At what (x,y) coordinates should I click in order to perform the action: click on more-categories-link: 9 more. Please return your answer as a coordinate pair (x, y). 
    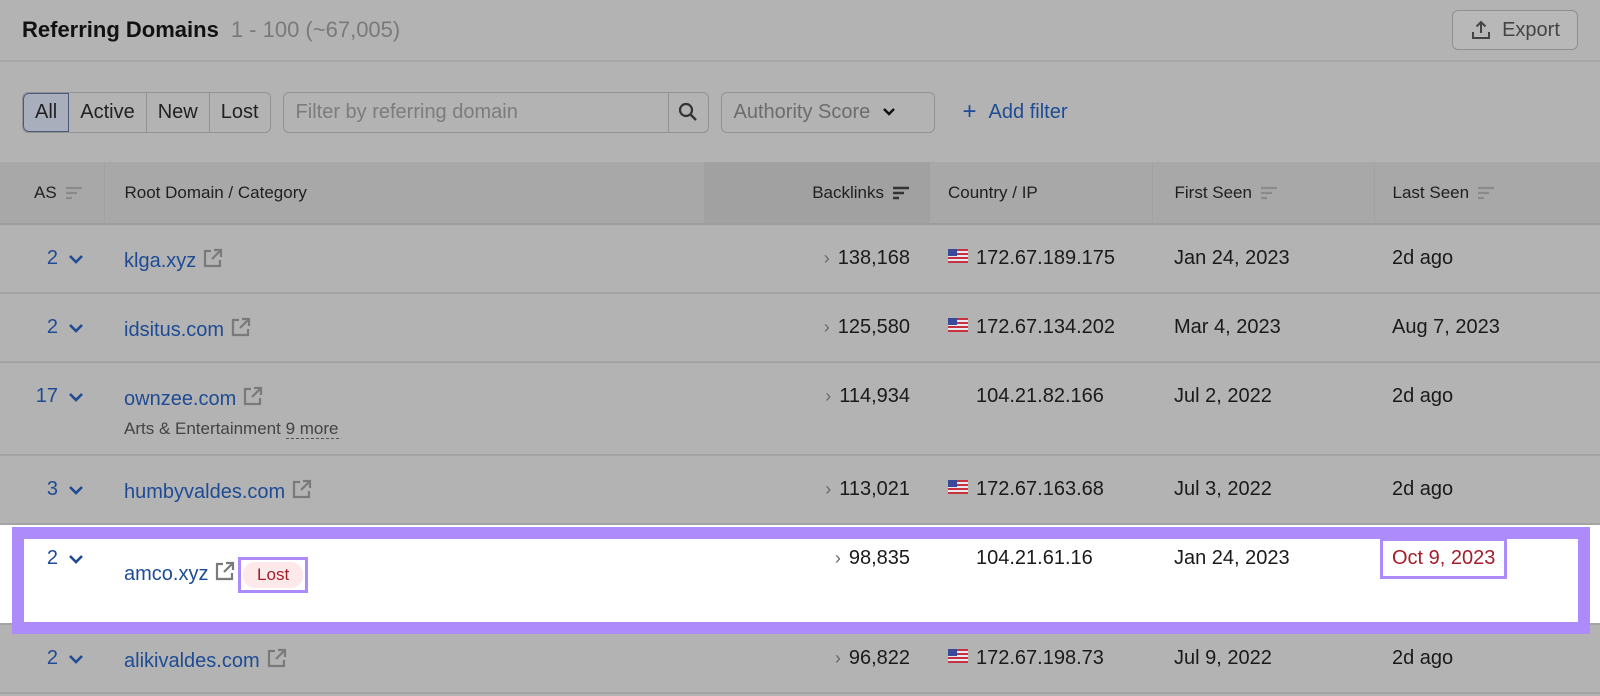
    Looking at the image, I should click on (312, 429).